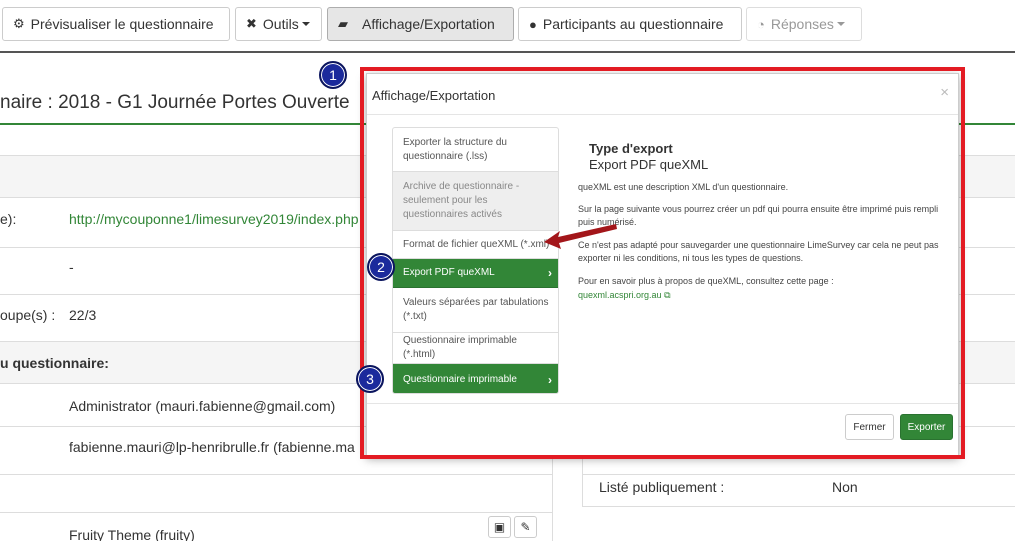 The width and height of the screenshot is (1015, 541). What do you see at coordinates (175, 102) in the screenshot?
I see `page-title: naire : 2018 - G1 Journée Portes Ouverte` at bounding box center [175, 102].